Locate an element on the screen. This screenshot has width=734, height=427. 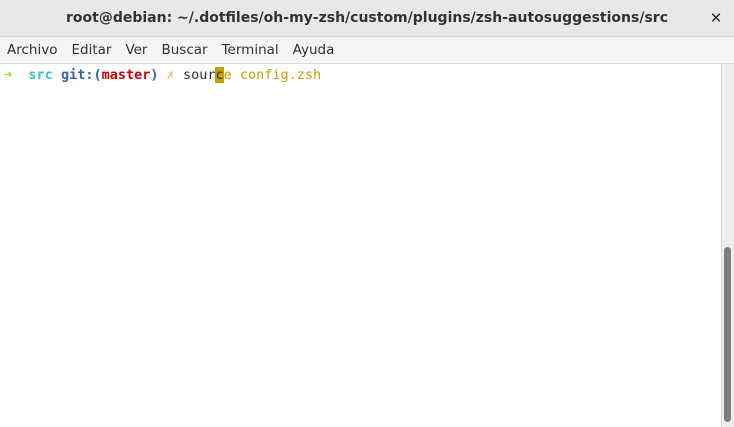
menu-item-ver: Ver is located at coordinates (136, 50).